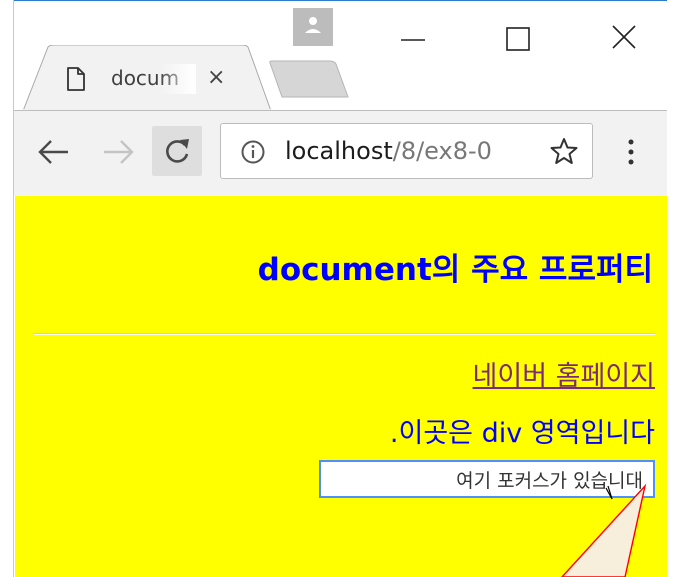  I want to click on page-heading: document의 주요 프로퍼티, so click(455, 270).